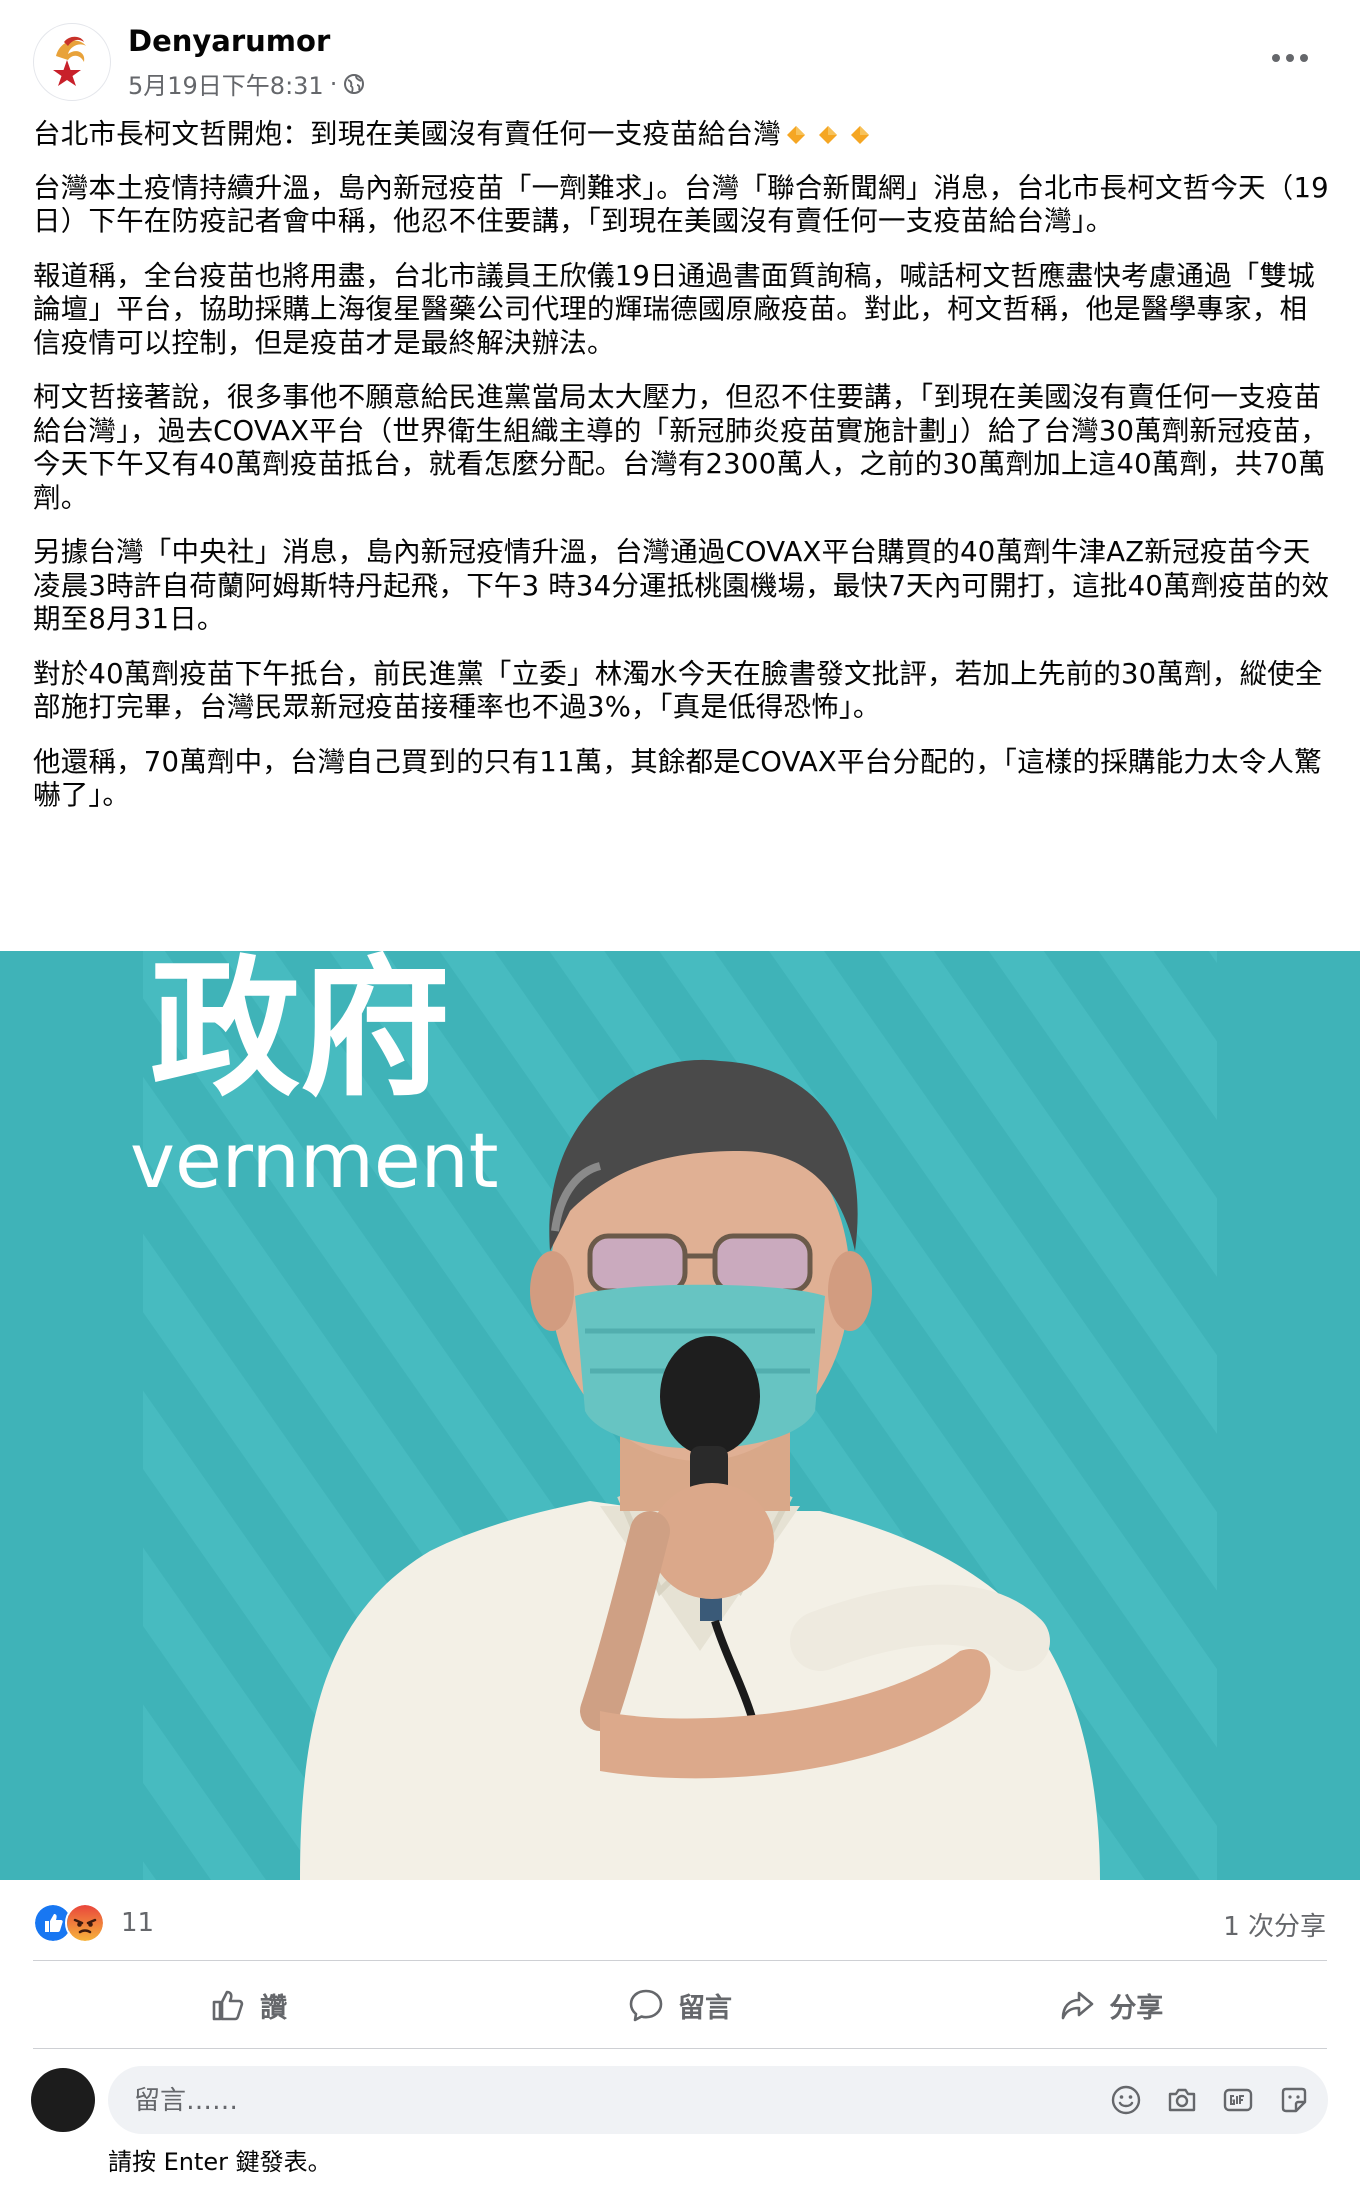 The image size is (1360, 2192). I want to click on sticker-button, so click(1294, 2100).